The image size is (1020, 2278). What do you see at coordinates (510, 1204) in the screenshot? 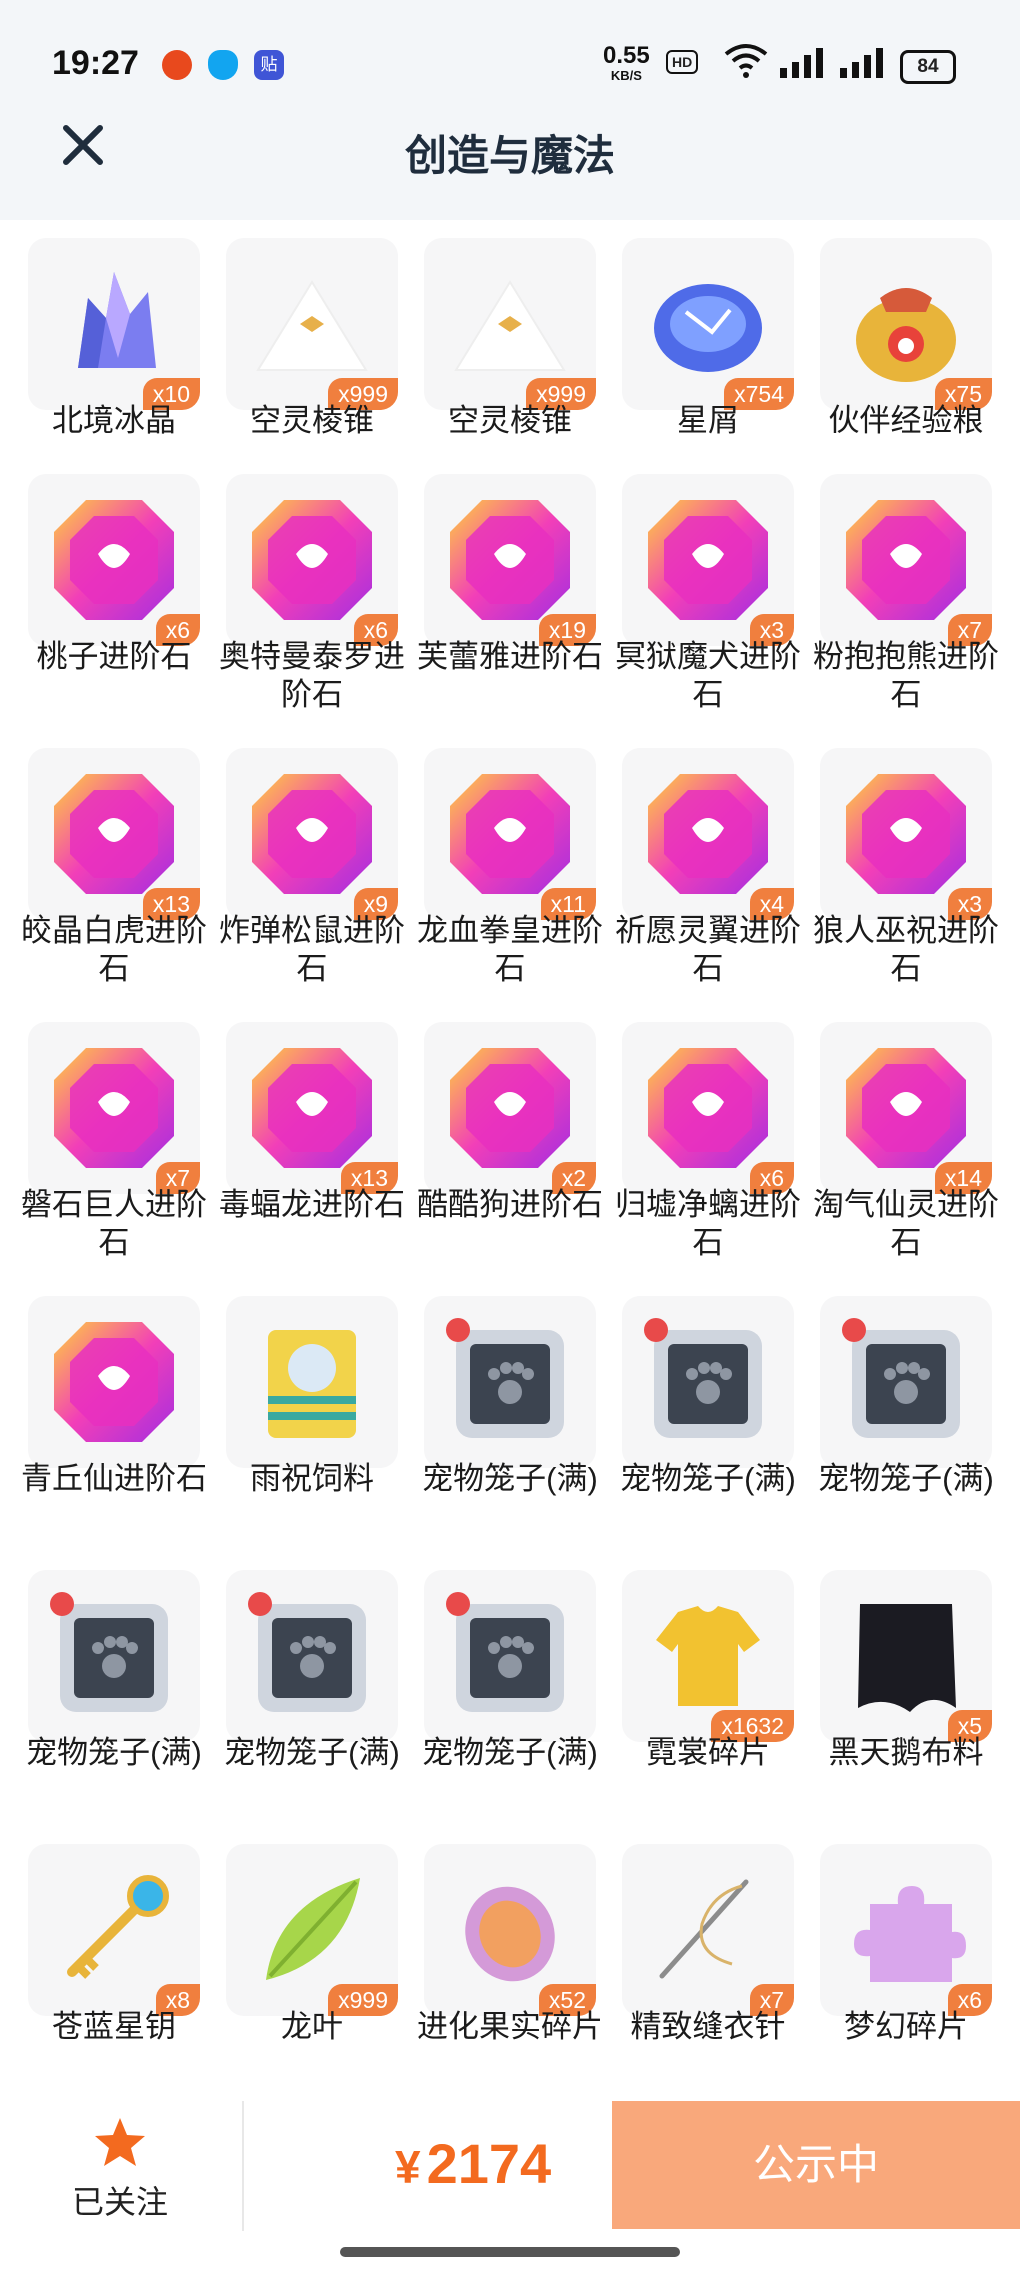
I see `item-name: 酷酷狗进阶石` at bounding box center [510, 1204].